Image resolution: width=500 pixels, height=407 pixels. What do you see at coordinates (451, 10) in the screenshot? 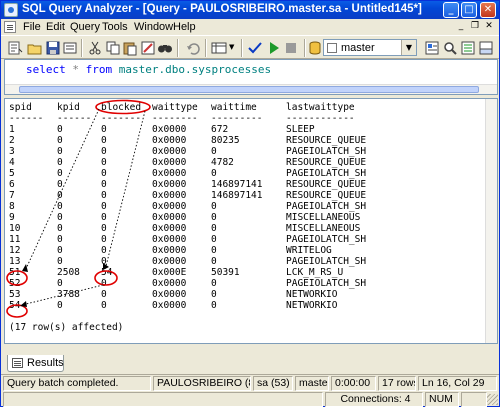
I see `minimize-button: _` at bounding box center [451, 10].